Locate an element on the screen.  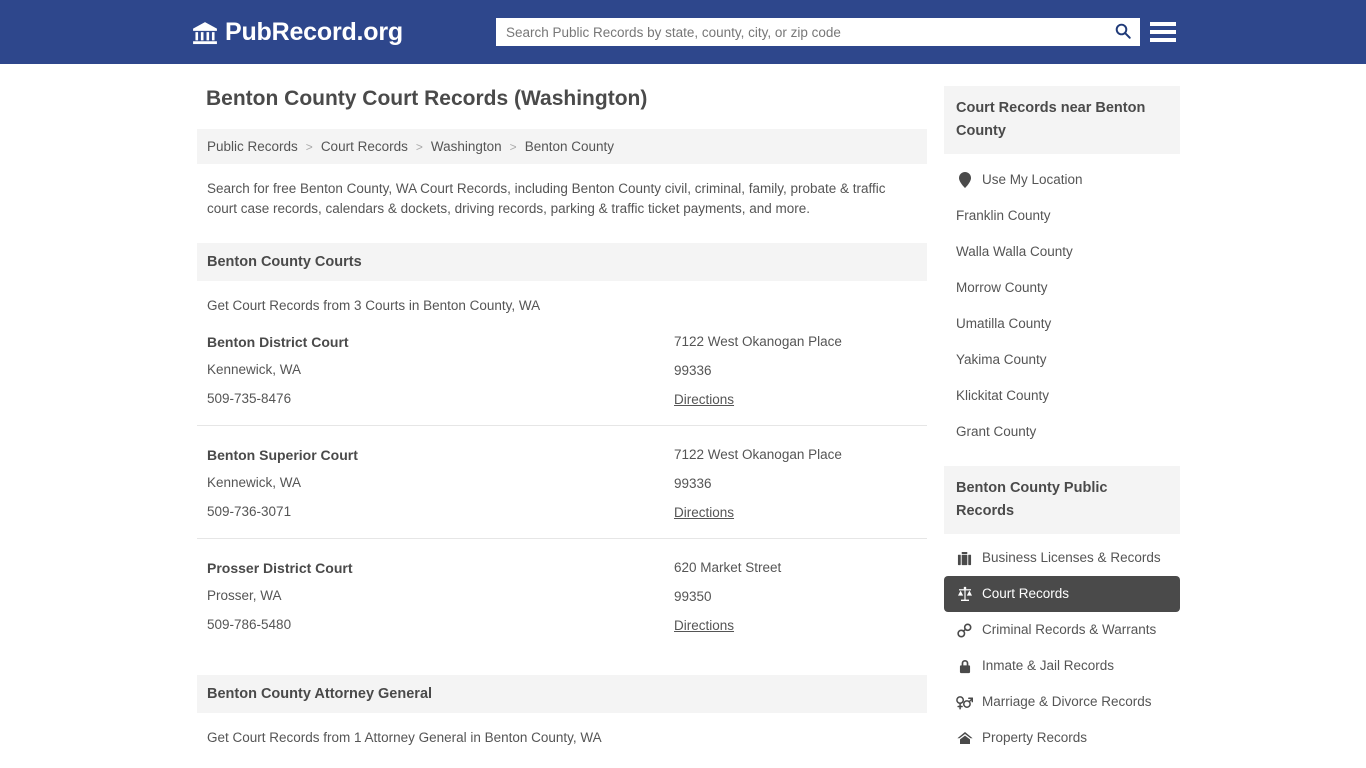
breadcrumb-item-washington: Washington is located at coordinates (466, 146).